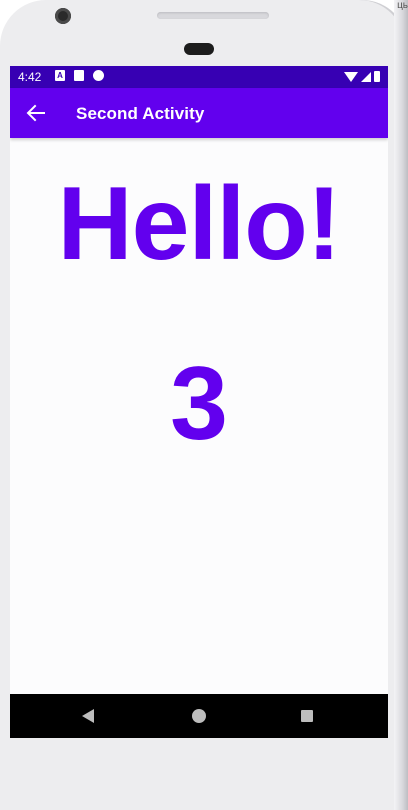 The image size is (408, 810). Describe the element at coordinates (213, 15) in the screenshot. I see `earpiece-speaker` at that location.